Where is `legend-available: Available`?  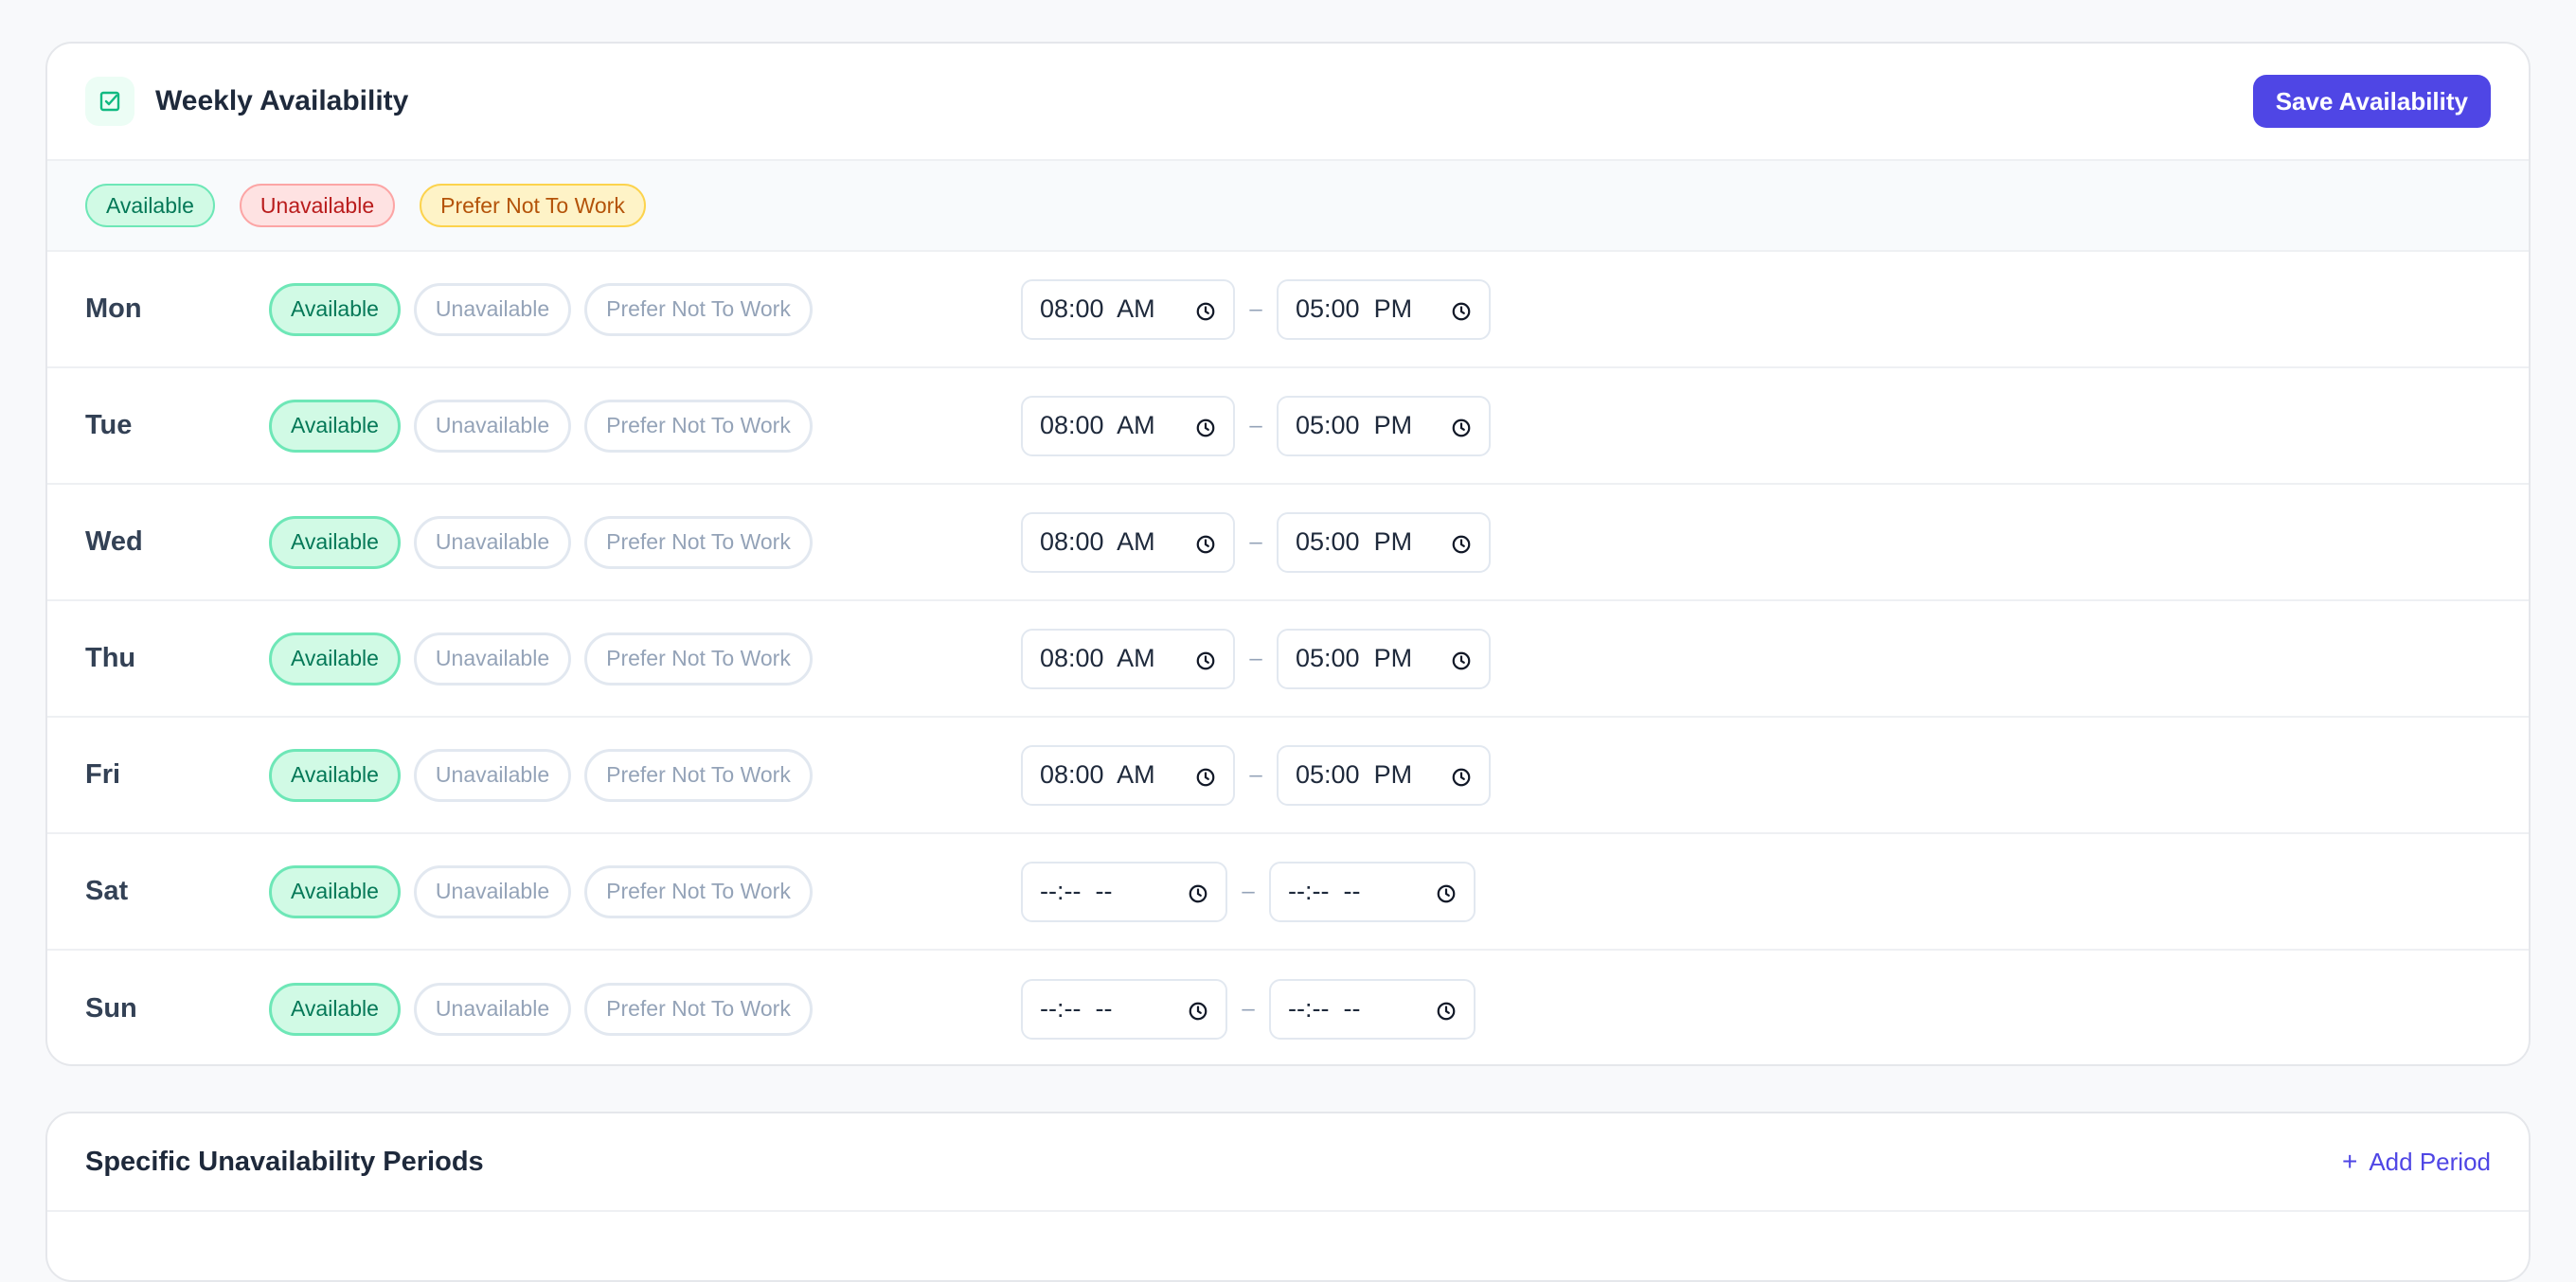
legend-available: Available is located at coordinates (150, 206).